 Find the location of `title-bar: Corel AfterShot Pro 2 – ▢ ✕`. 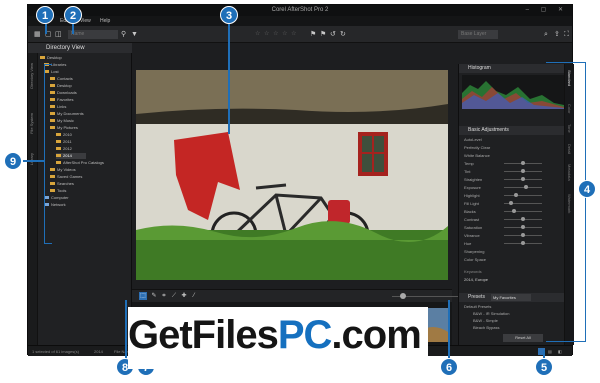

title-bar: Corel AfterShot Pro 2 – ▢ ✕ is located at coordinates (300, 10).